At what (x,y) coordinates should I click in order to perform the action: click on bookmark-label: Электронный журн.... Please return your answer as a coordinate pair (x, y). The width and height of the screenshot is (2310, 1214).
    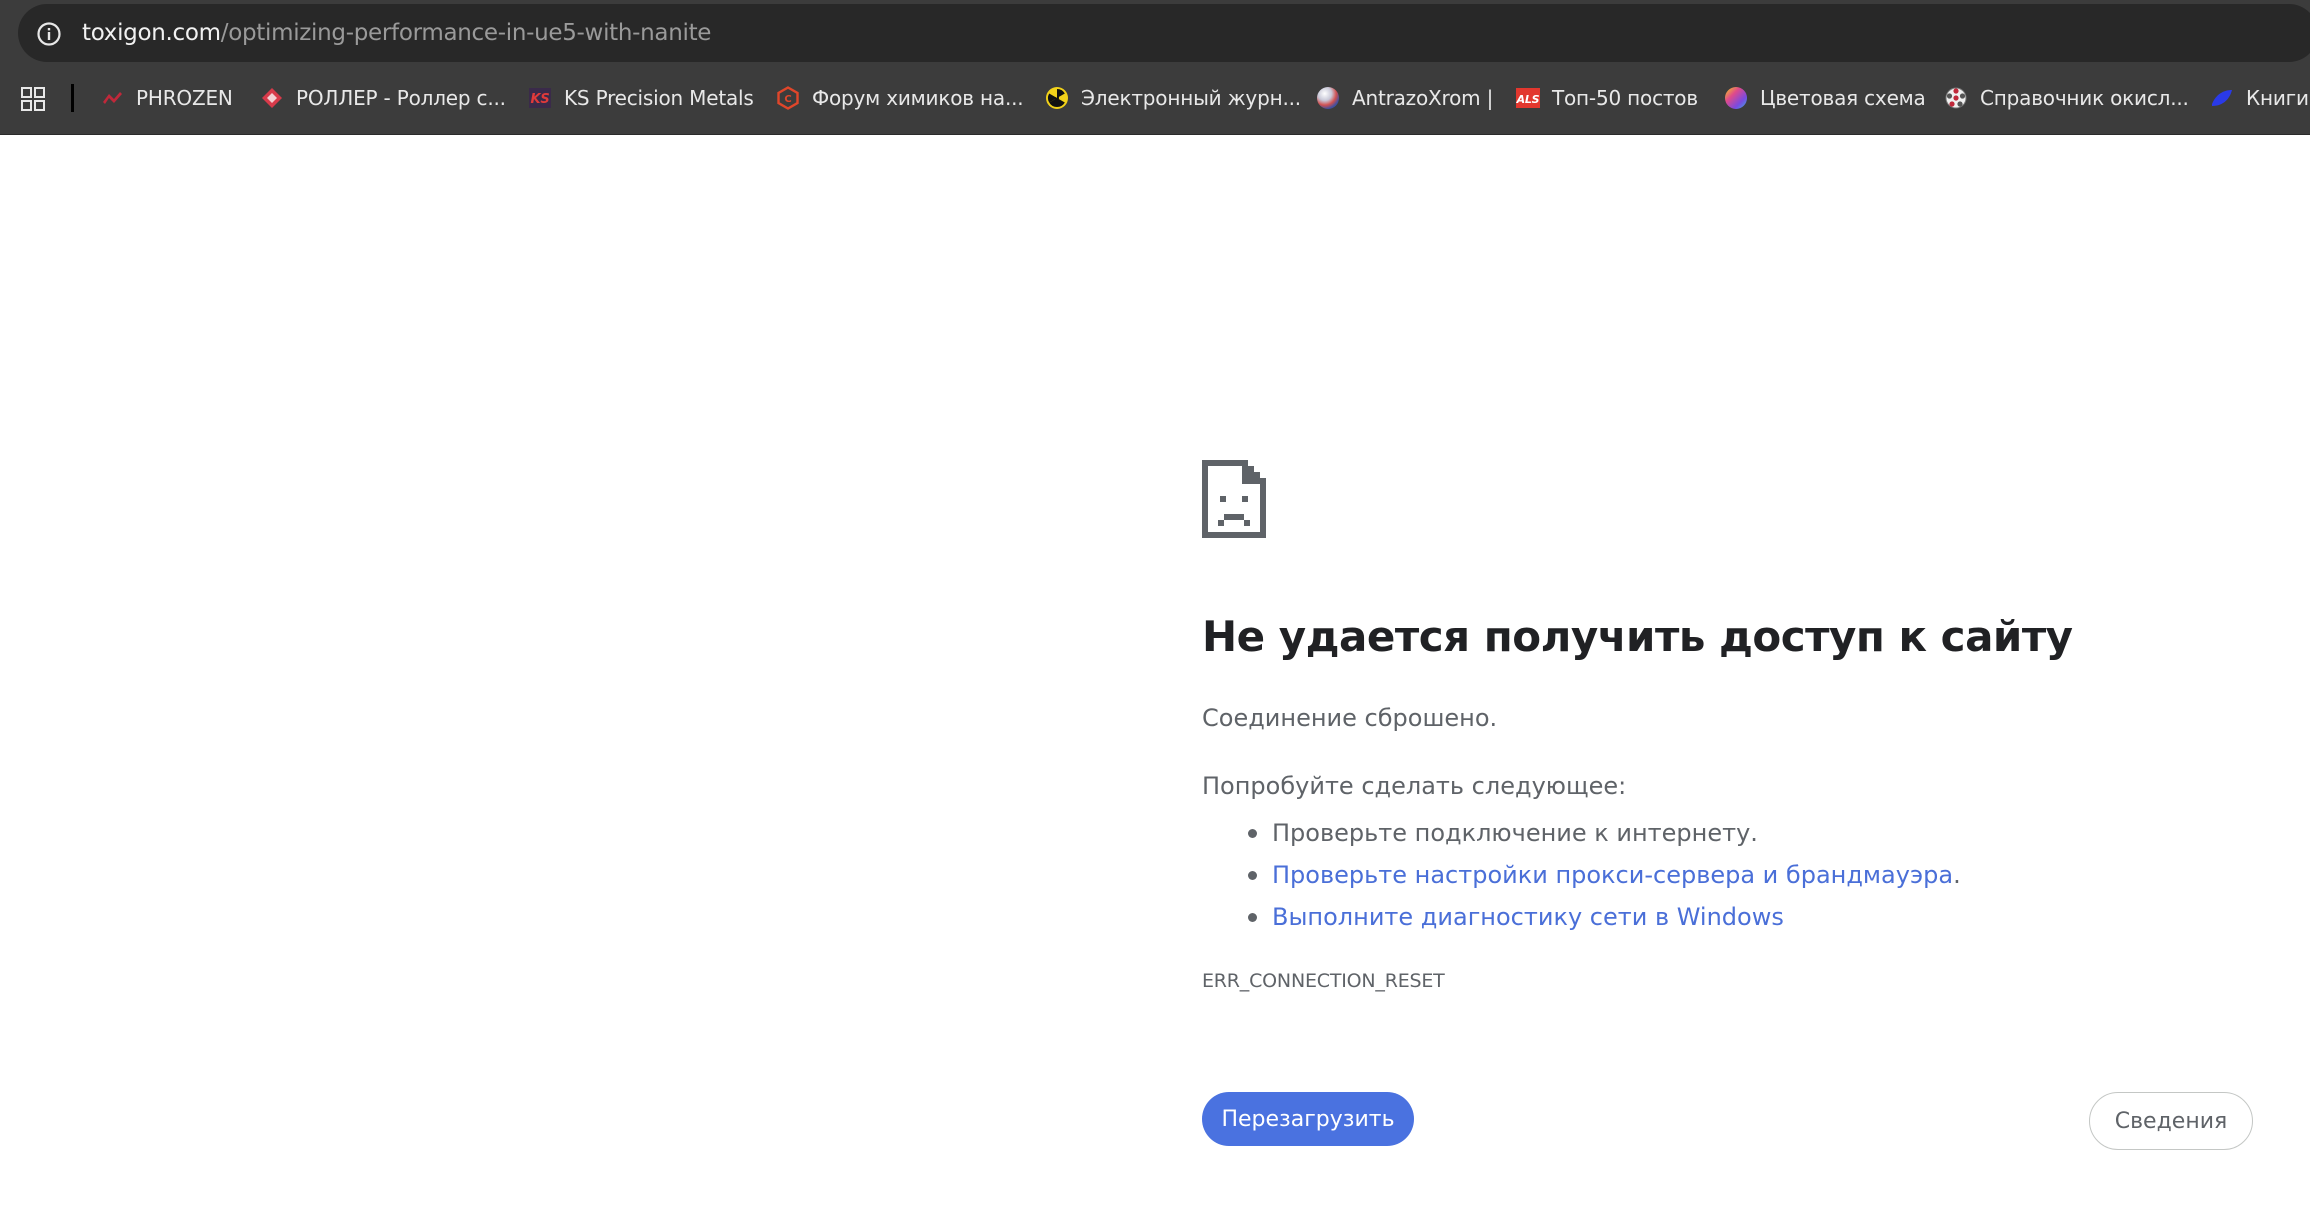
    Looking at the image, I should click on (1191, 98).